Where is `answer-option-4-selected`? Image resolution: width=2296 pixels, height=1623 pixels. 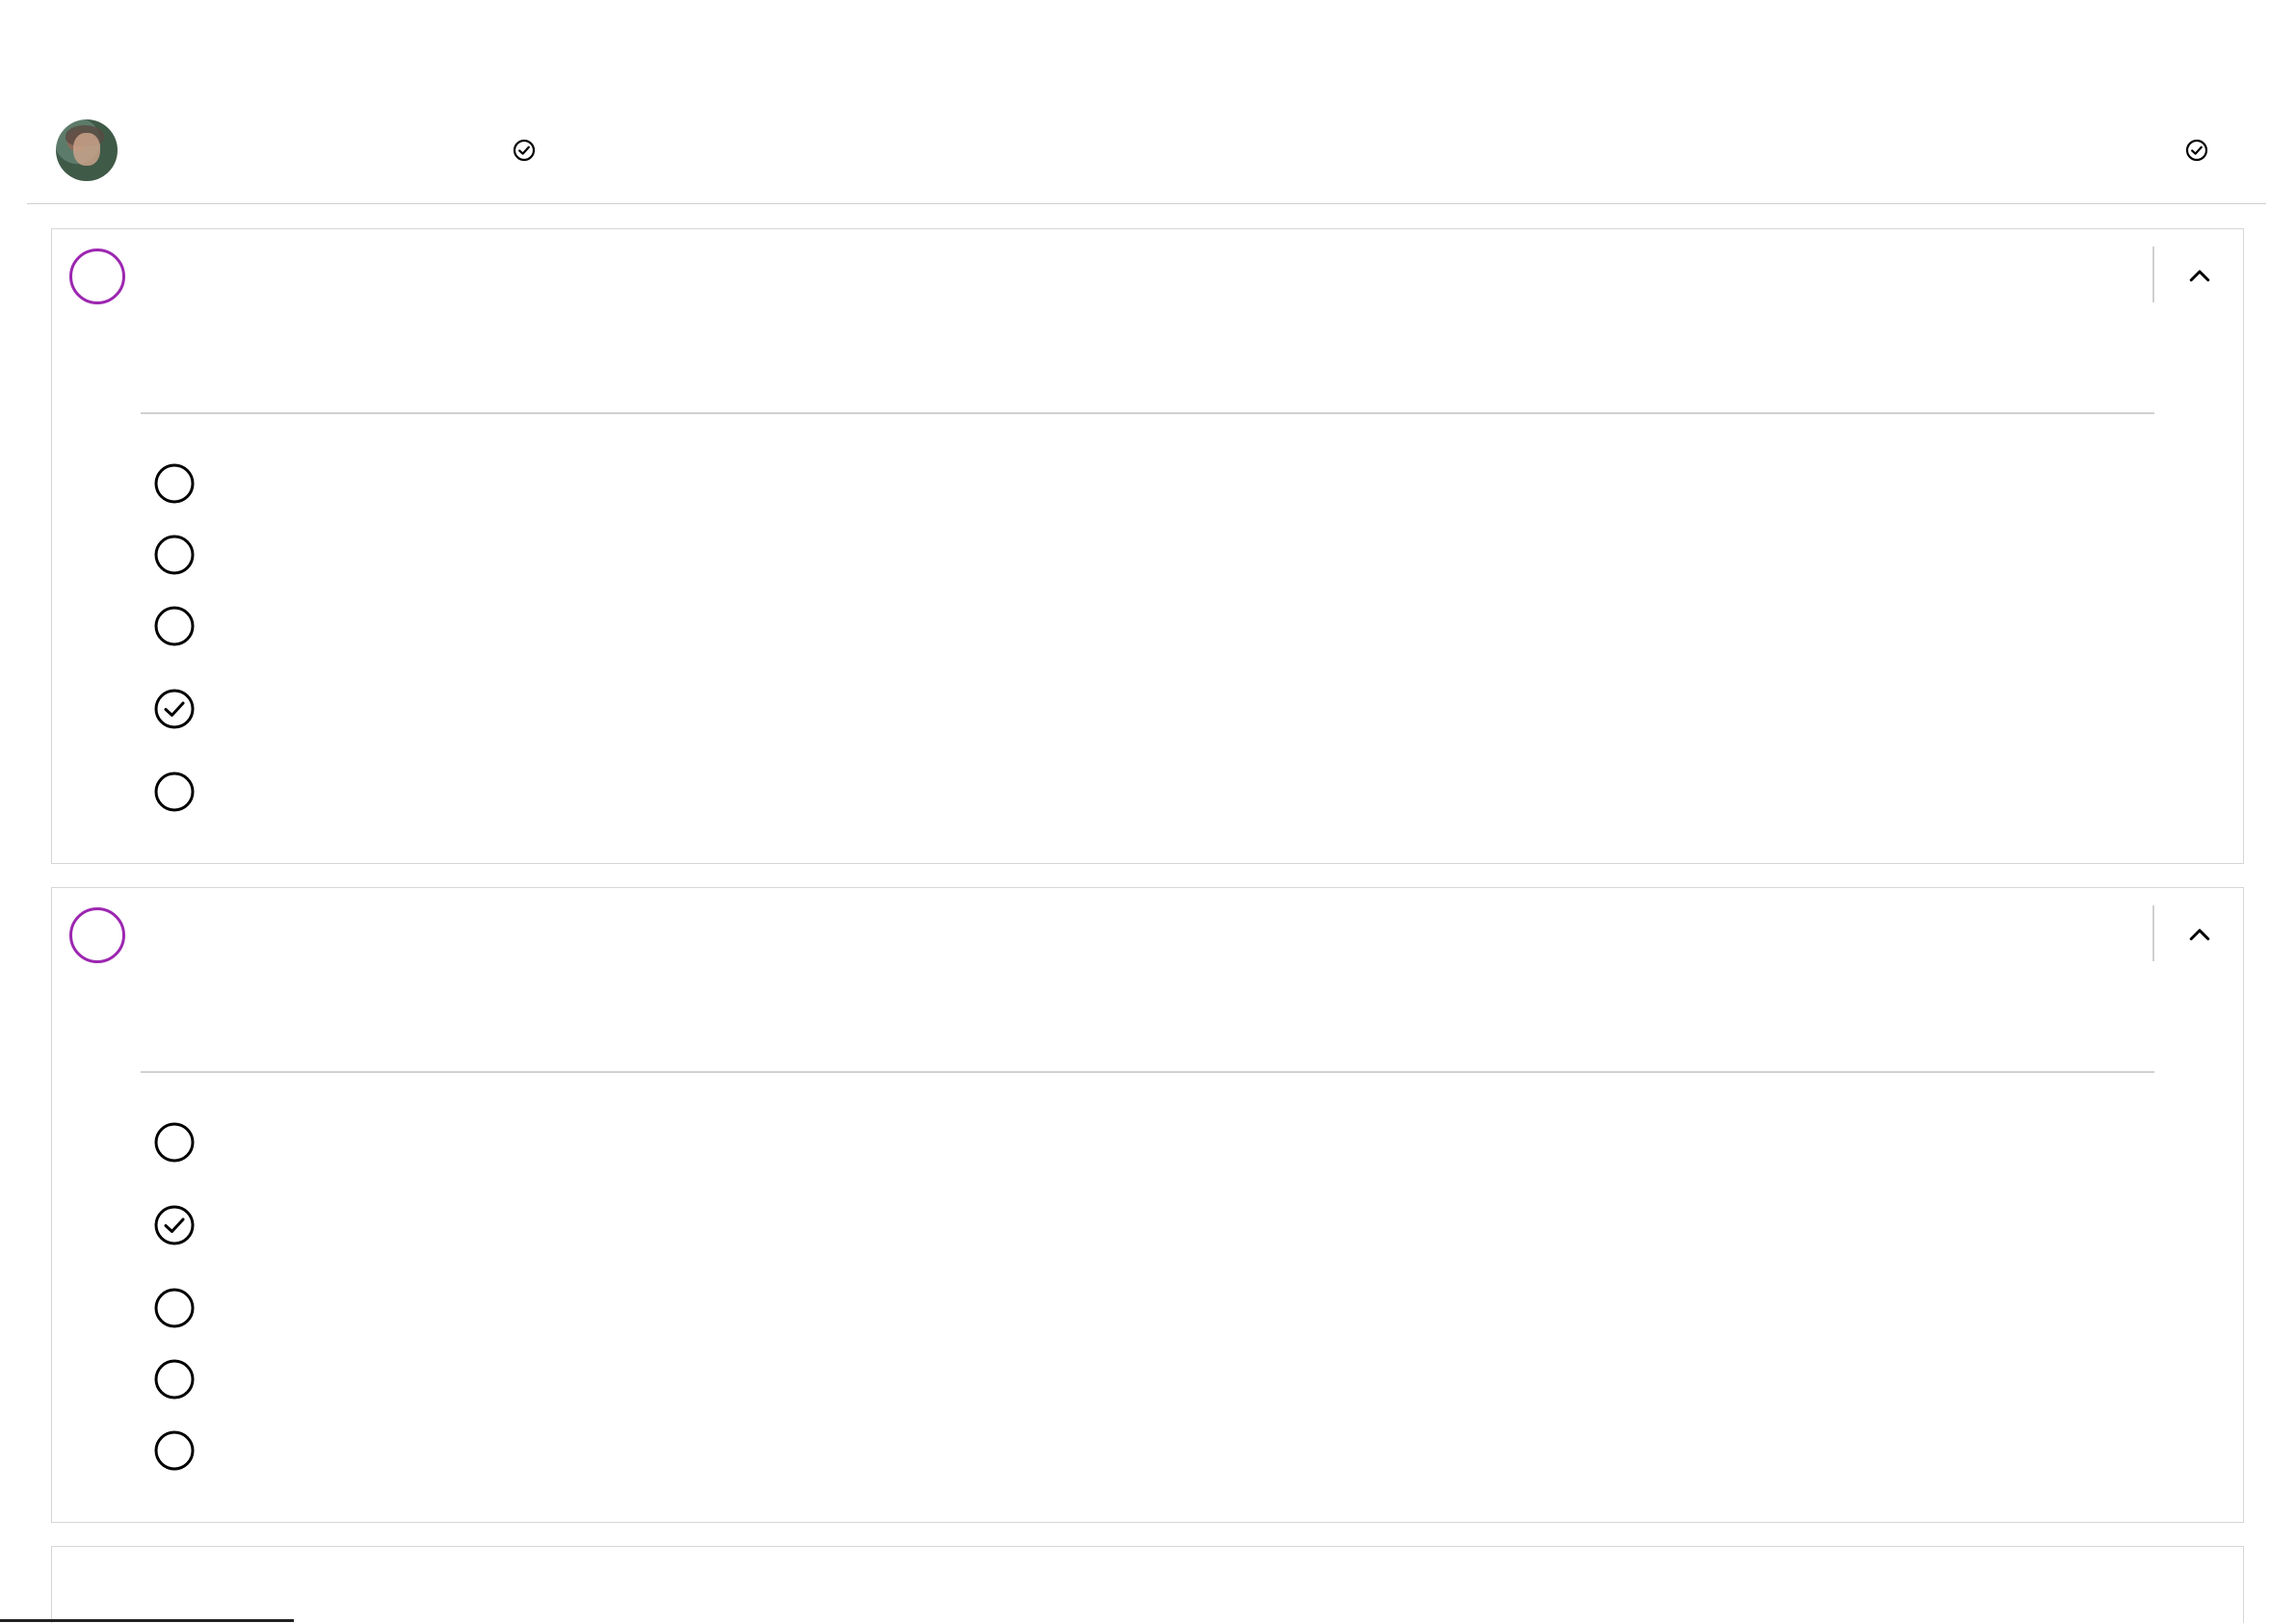
answer-option-4-selected is located at coordinates (1116, 709).